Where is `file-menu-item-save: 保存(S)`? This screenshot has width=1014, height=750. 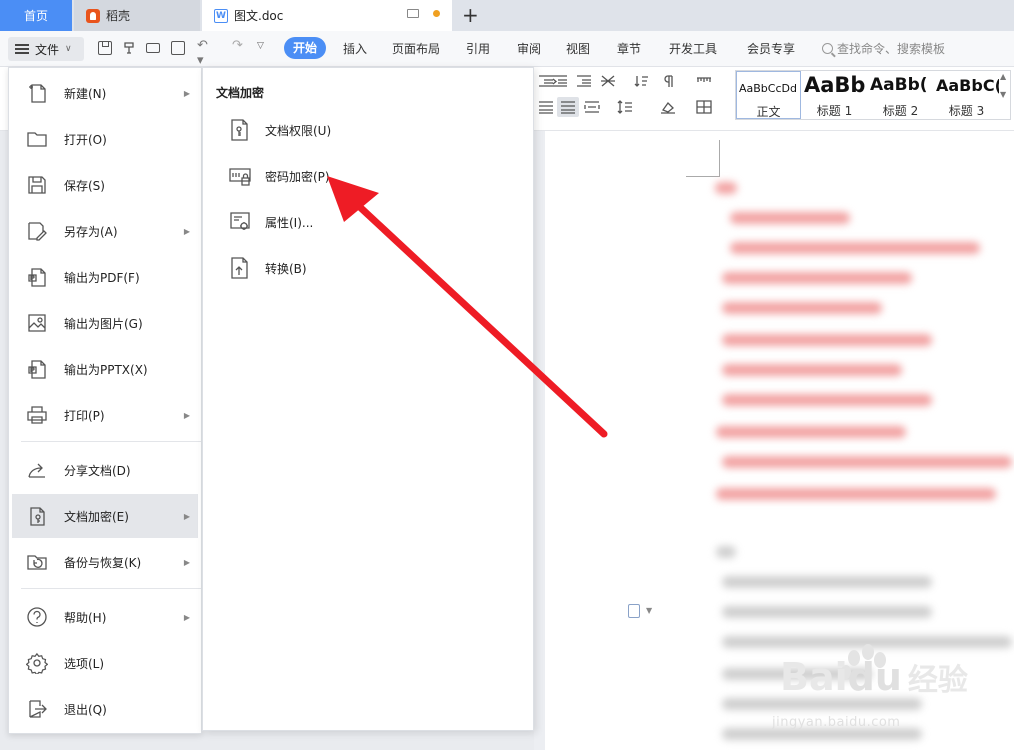 file-menu-item-save: 保存(S) is located at coordinates (105, 185).